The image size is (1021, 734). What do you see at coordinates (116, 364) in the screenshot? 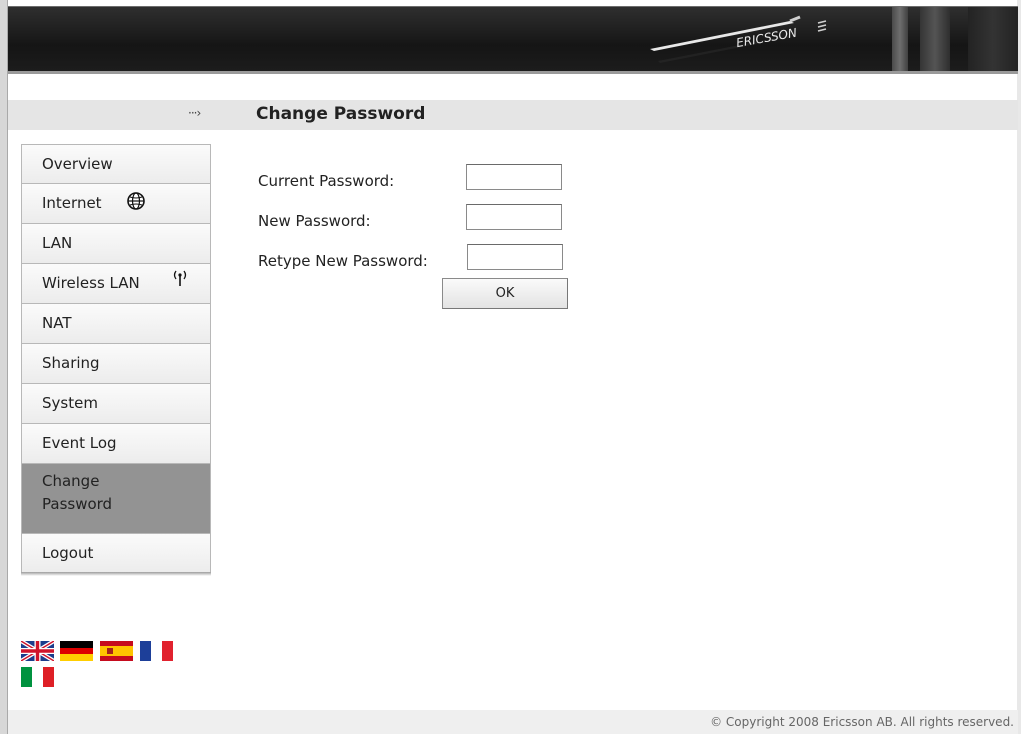
I see `sidebar-item-sharing: Sharing` at bounding box center [116, 364].